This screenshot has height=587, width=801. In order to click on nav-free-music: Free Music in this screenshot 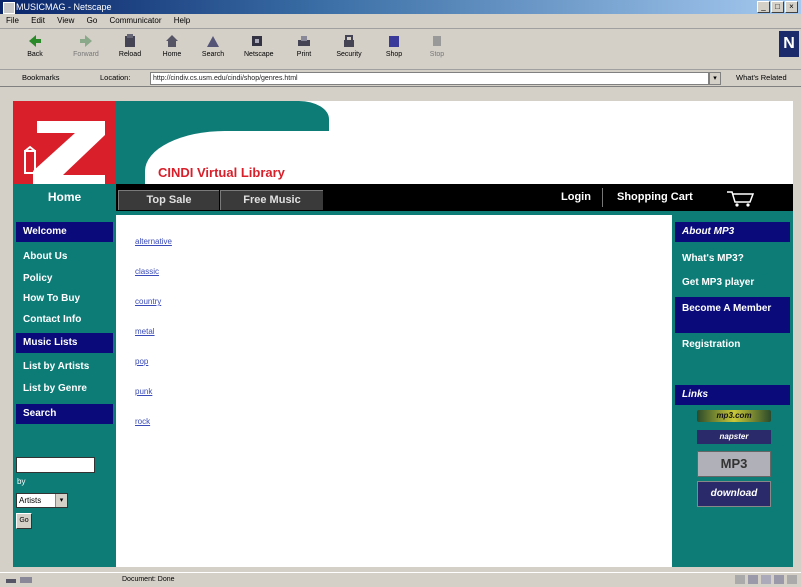, I will do `click(271, 200)`.